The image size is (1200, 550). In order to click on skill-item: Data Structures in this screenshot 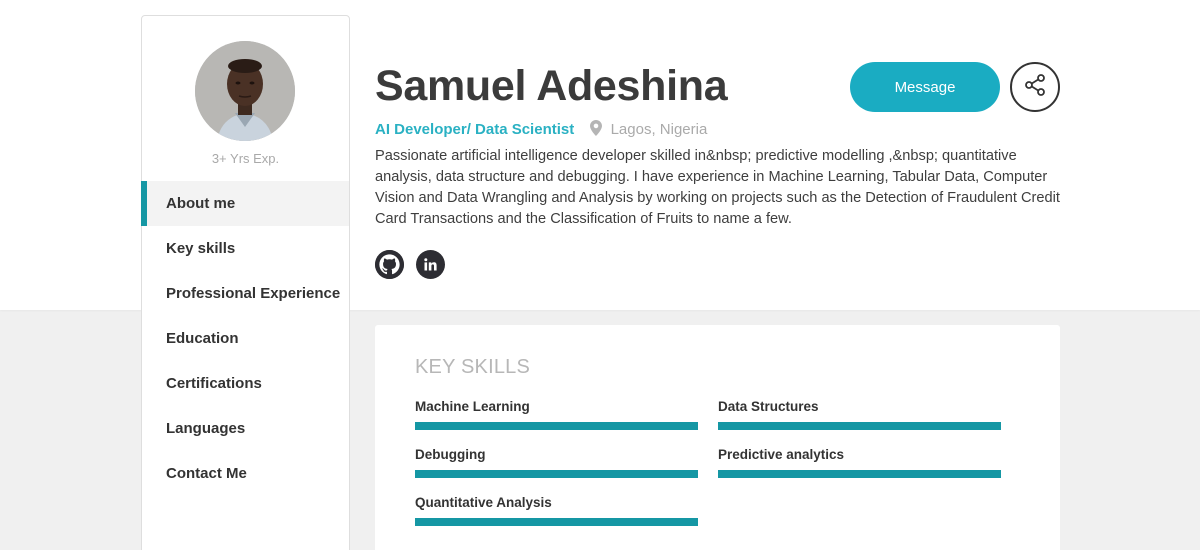, I will do `click(859, 414)`.